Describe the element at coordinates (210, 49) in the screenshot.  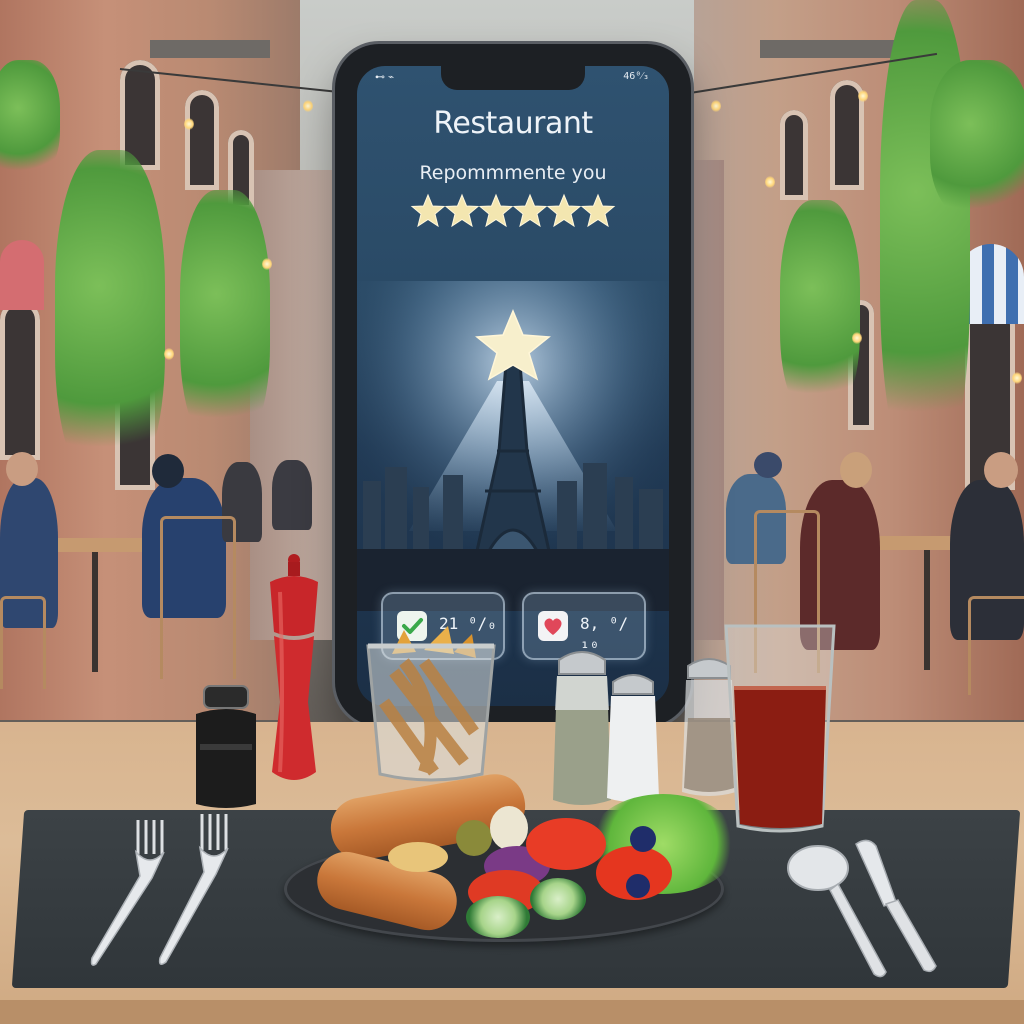
I see `left-roof` at that location.